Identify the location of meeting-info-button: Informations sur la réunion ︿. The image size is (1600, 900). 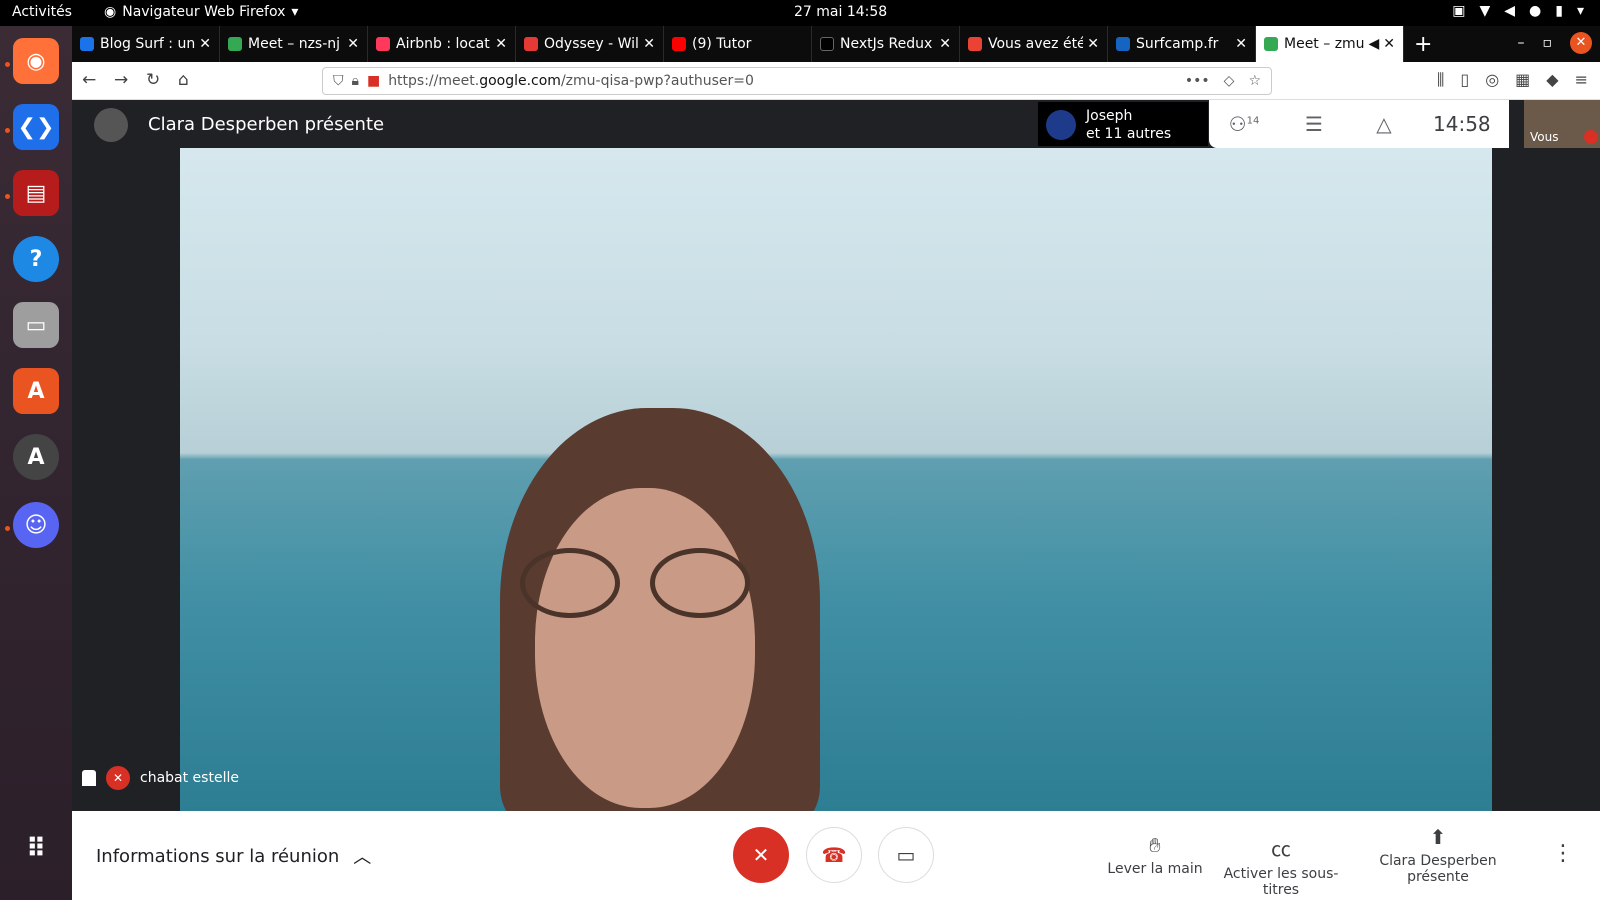
(233, 856).